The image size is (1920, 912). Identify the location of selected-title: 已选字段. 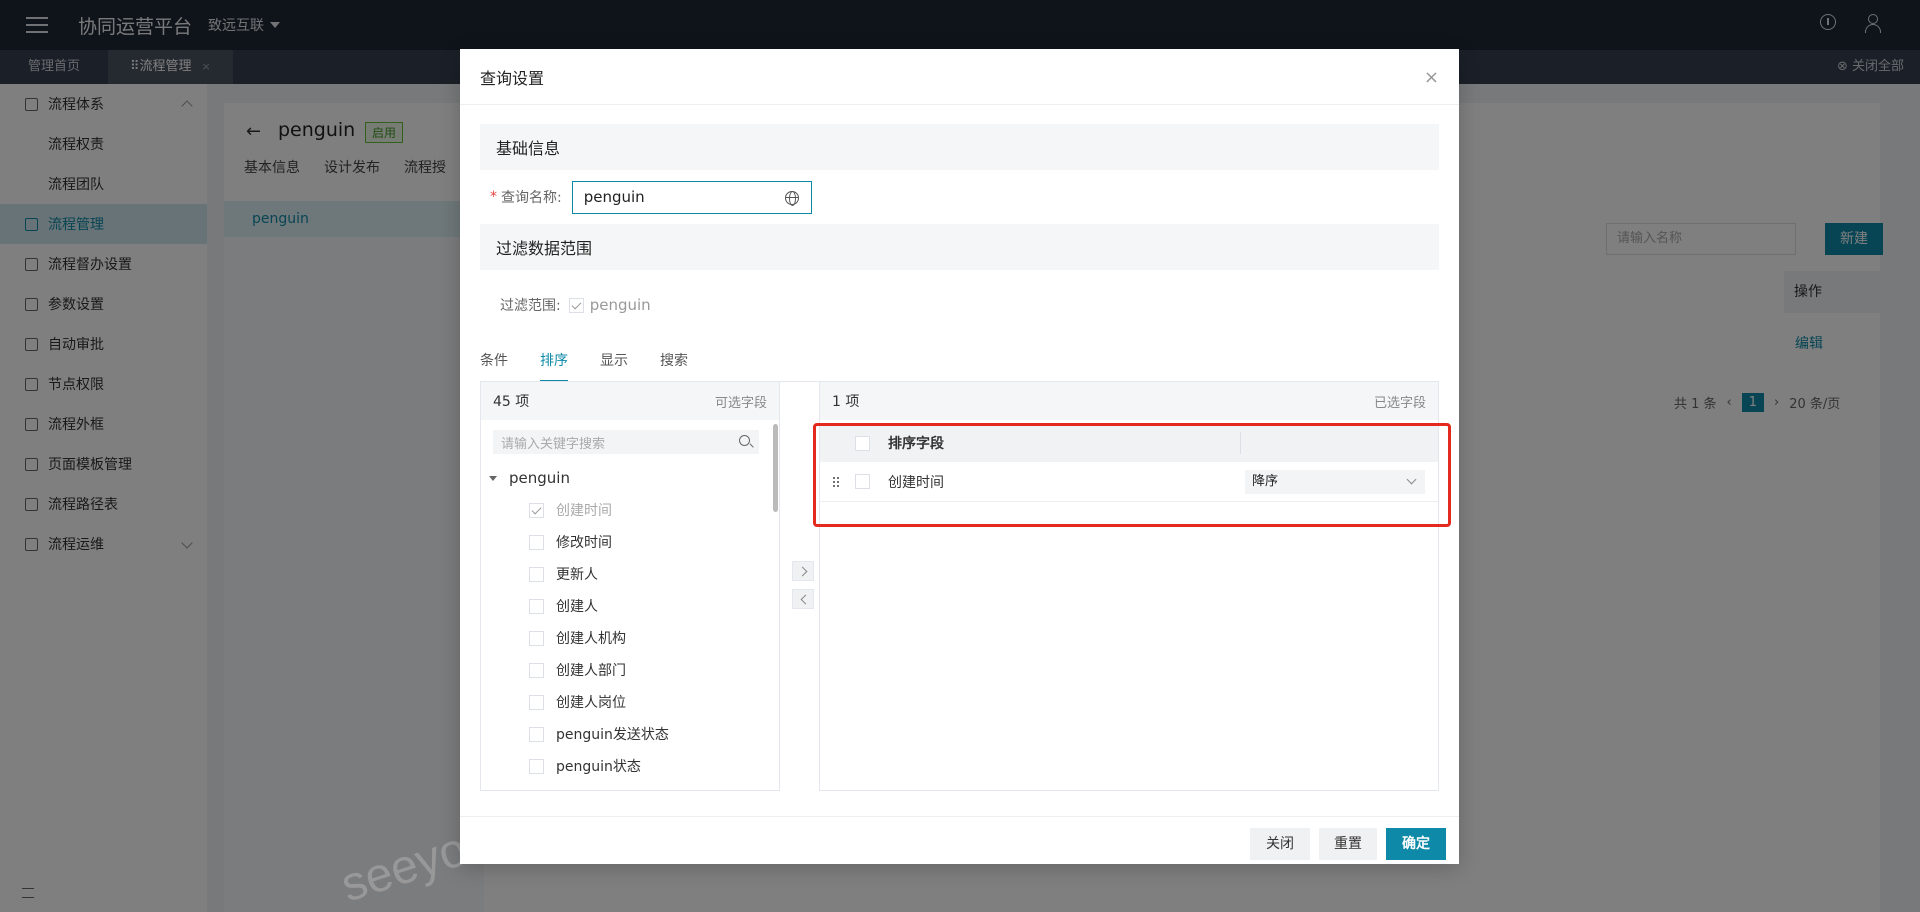
(1399, 403).